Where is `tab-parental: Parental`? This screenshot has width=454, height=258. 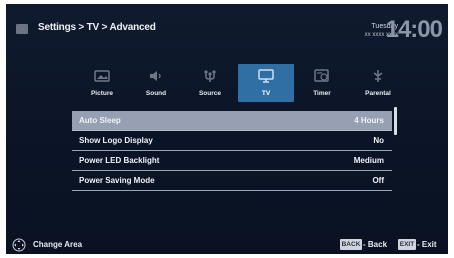 tab-parental: Parental is located at coordinates (378, 83).